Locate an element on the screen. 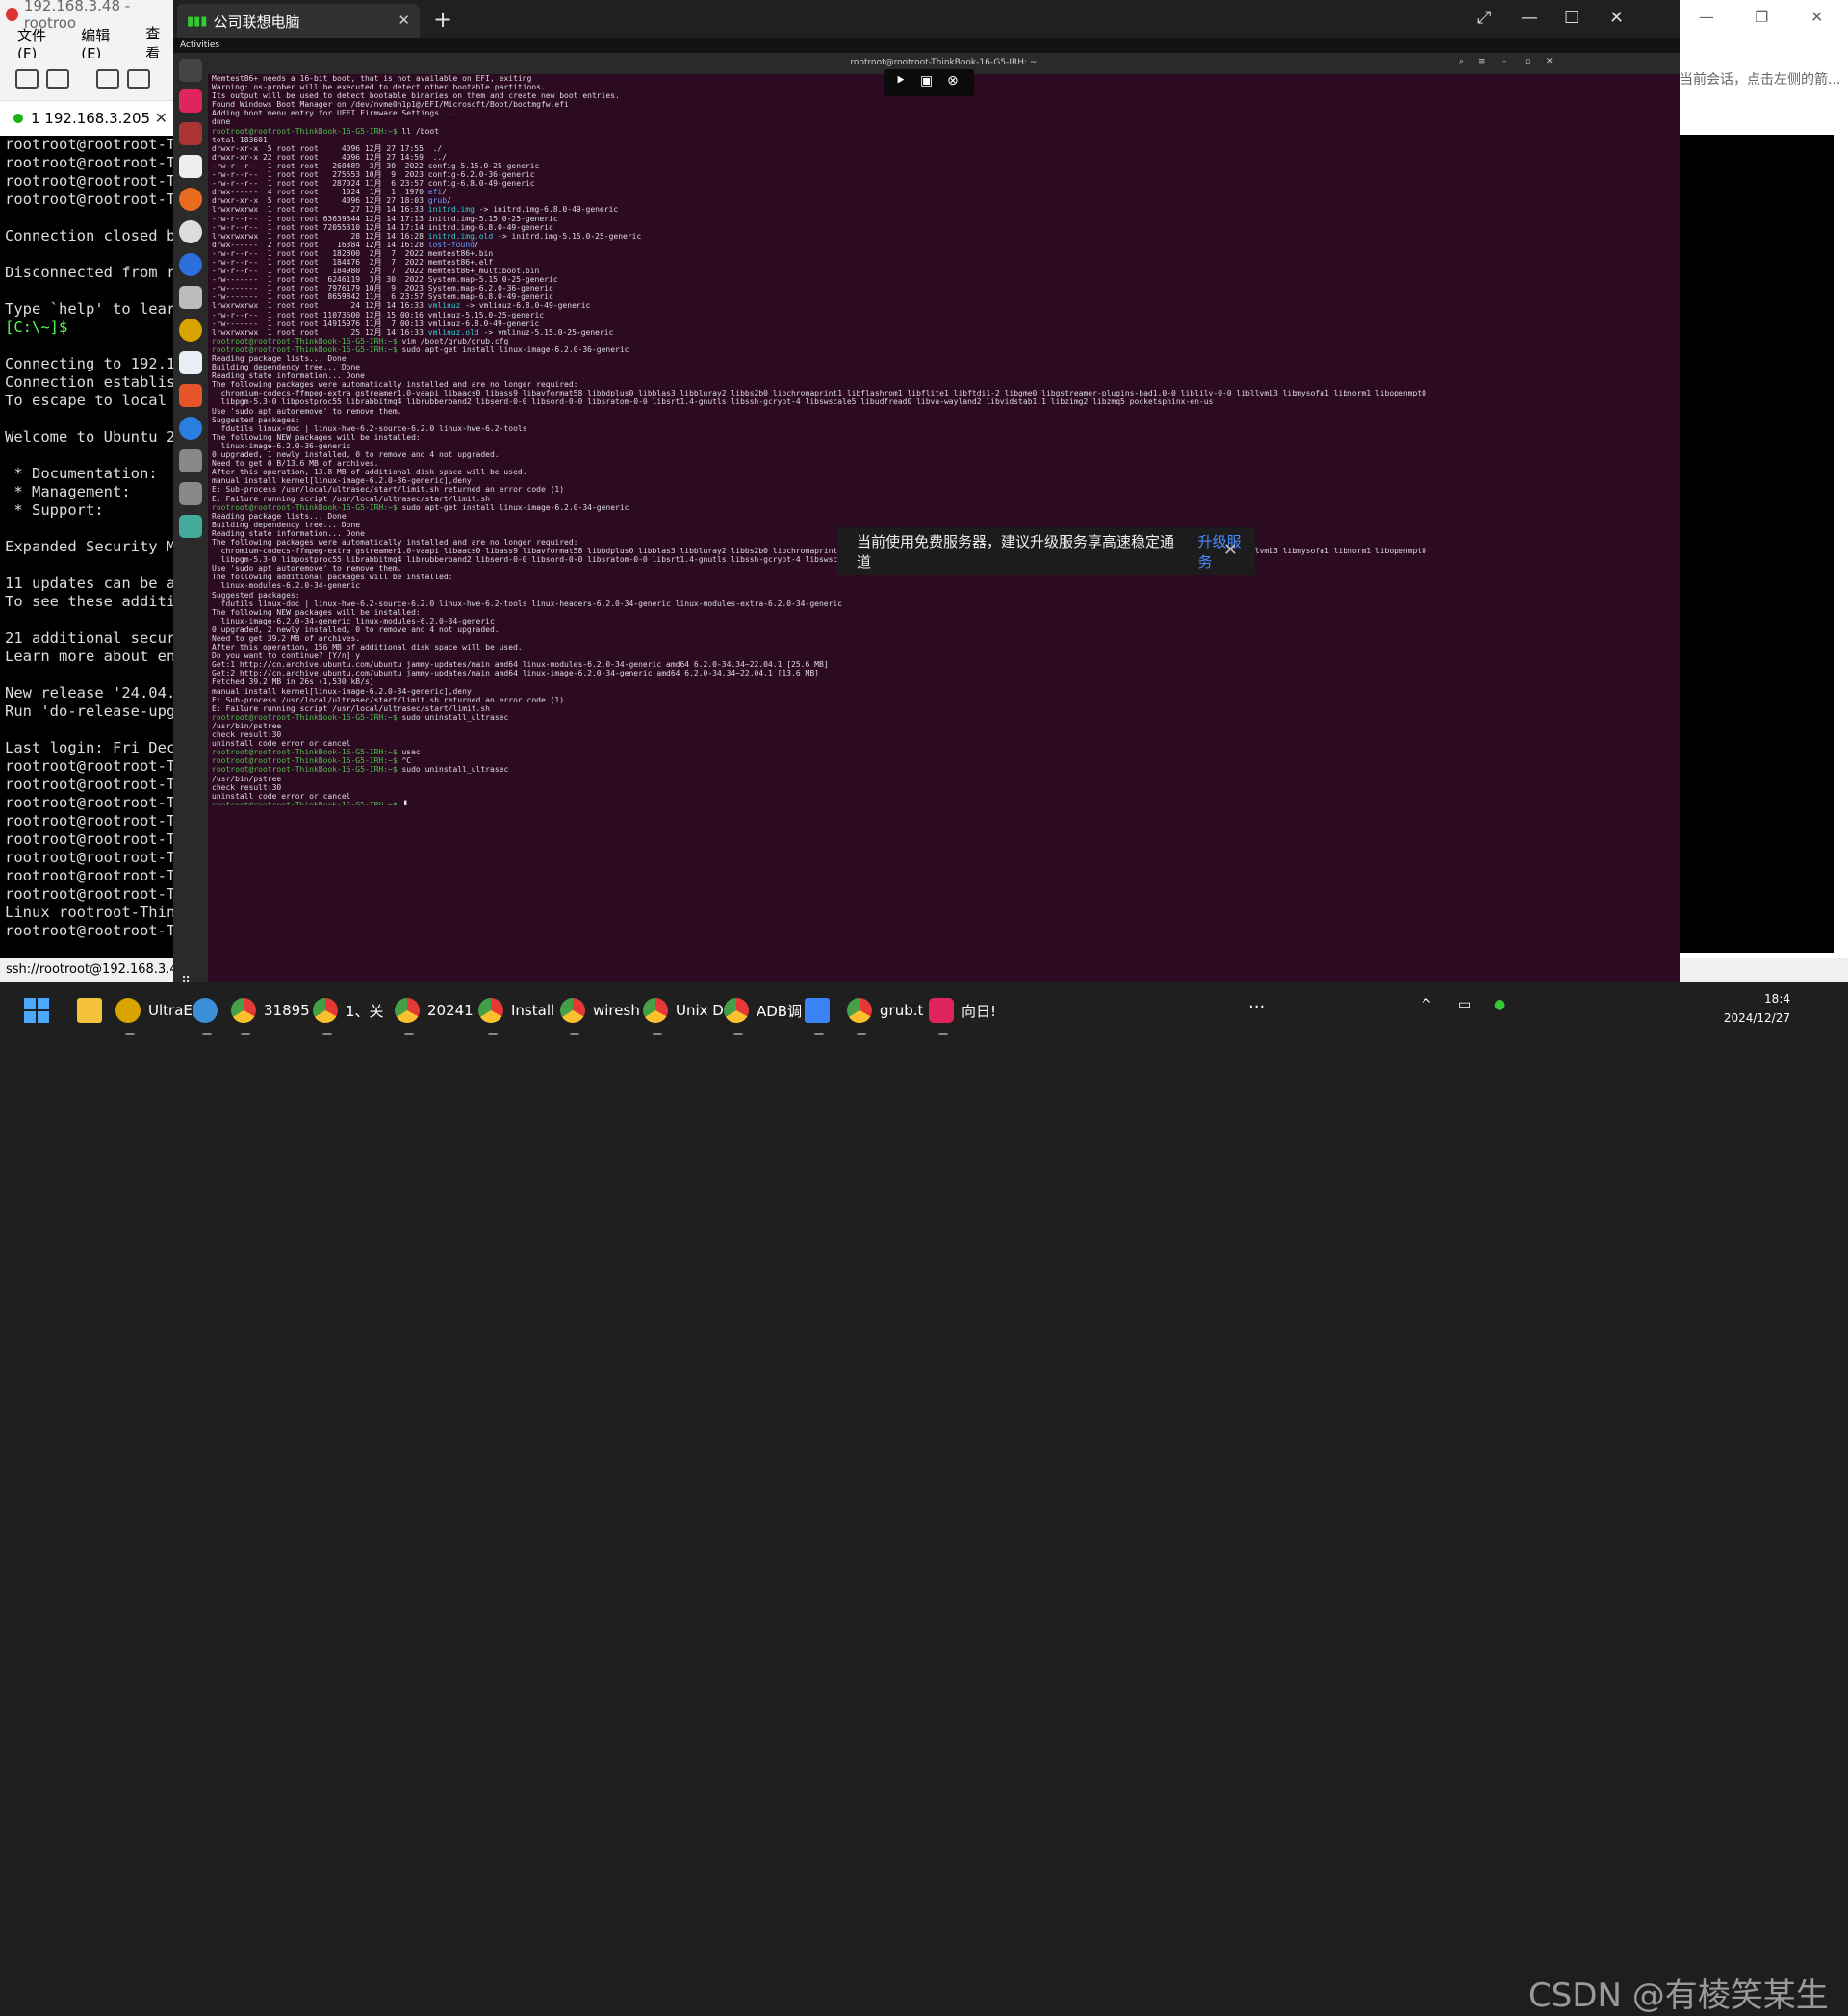 This screenshot has height=2016, width=1848. maximize-icon: ▫ is located at coordinates (1531, 63).